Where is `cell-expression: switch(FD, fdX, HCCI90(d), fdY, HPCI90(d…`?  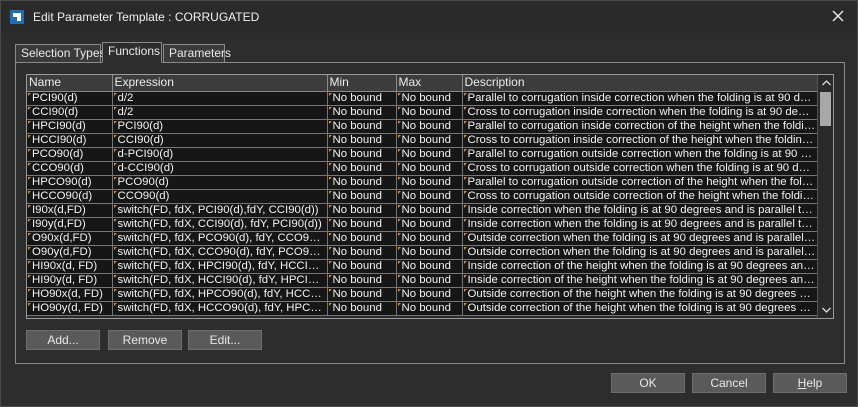
cell-expression: switch(FD, fdX, HCCI90(d), fdY, HPCI90(d… is located at coordinates (220, 280).